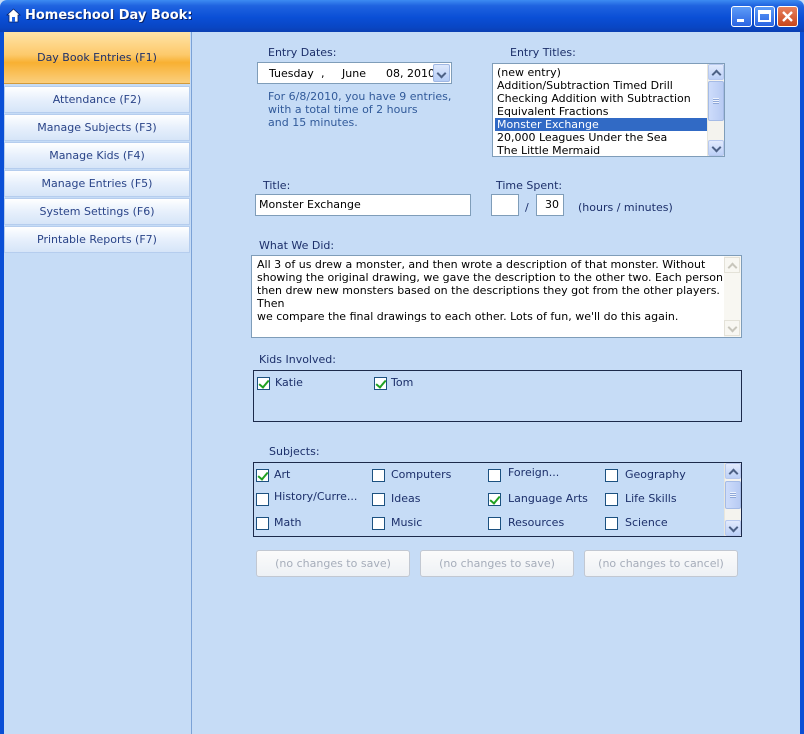 The image size is (804, 734). What do you see at coordinates (601, 150) in the screenshot?
I see `list-item: The Little Mermaid` at bounding box center [601, 150].